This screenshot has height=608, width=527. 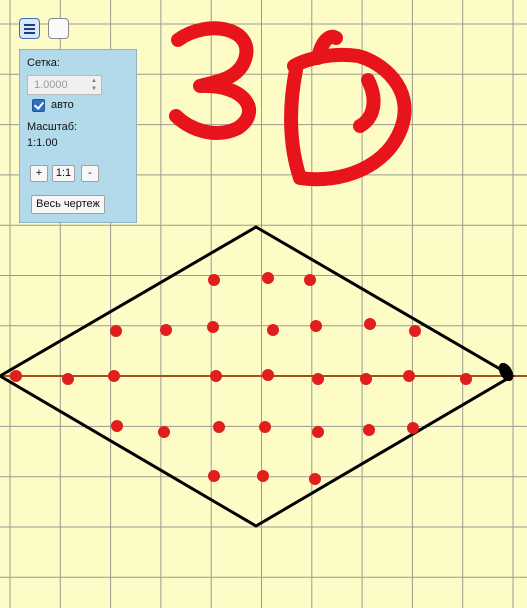 What do you see at coordinates (42, 143) in the screenshot?
I see `scale-value: 1:1.00` at bounding box center [42, 143].